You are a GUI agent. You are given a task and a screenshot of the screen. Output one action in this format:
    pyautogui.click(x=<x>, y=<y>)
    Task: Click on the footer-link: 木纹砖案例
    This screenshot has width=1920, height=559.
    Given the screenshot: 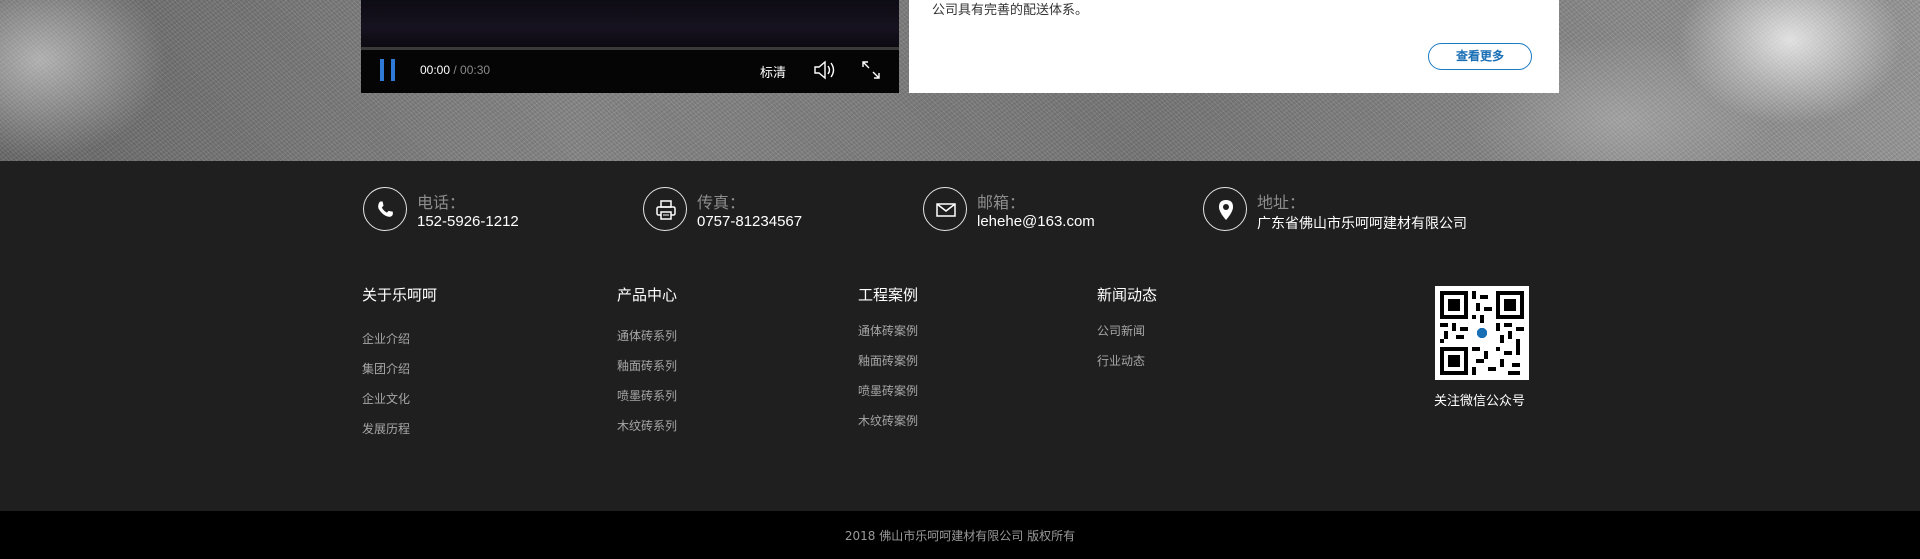 What is the action you would take?
    pyautogui.click(x=888, y=421)
    